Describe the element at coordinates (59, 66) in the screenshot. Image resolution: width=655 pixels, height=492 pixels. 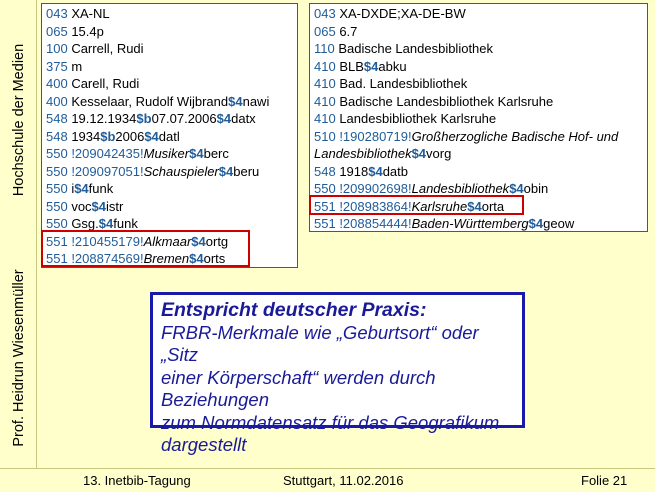
I see `field-tag: 375` at that location.